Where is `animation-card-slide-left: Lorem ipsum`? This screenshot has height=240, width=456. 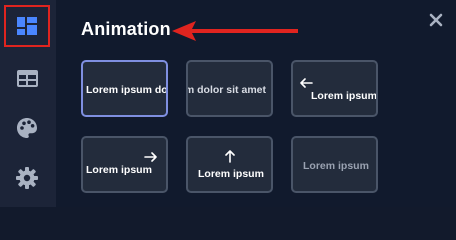
animation-card-slide-left: Lorem ipsum is located at coordinates (334, 88).